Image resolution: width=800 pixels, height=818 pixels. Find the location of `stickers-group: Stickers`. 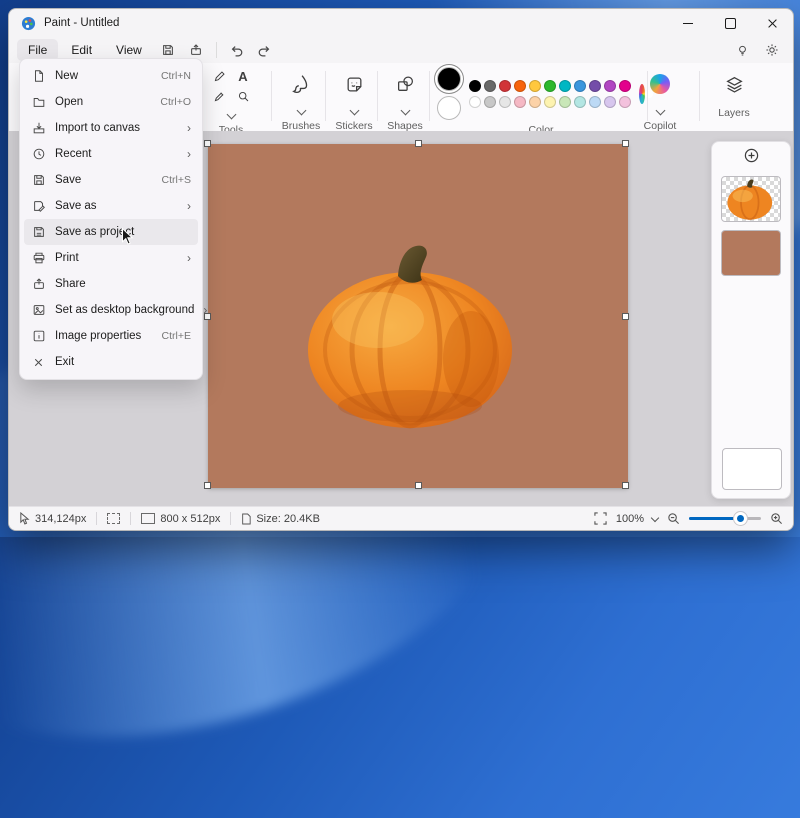

stickers-group: Stickers is located at coordinates (354, 99).